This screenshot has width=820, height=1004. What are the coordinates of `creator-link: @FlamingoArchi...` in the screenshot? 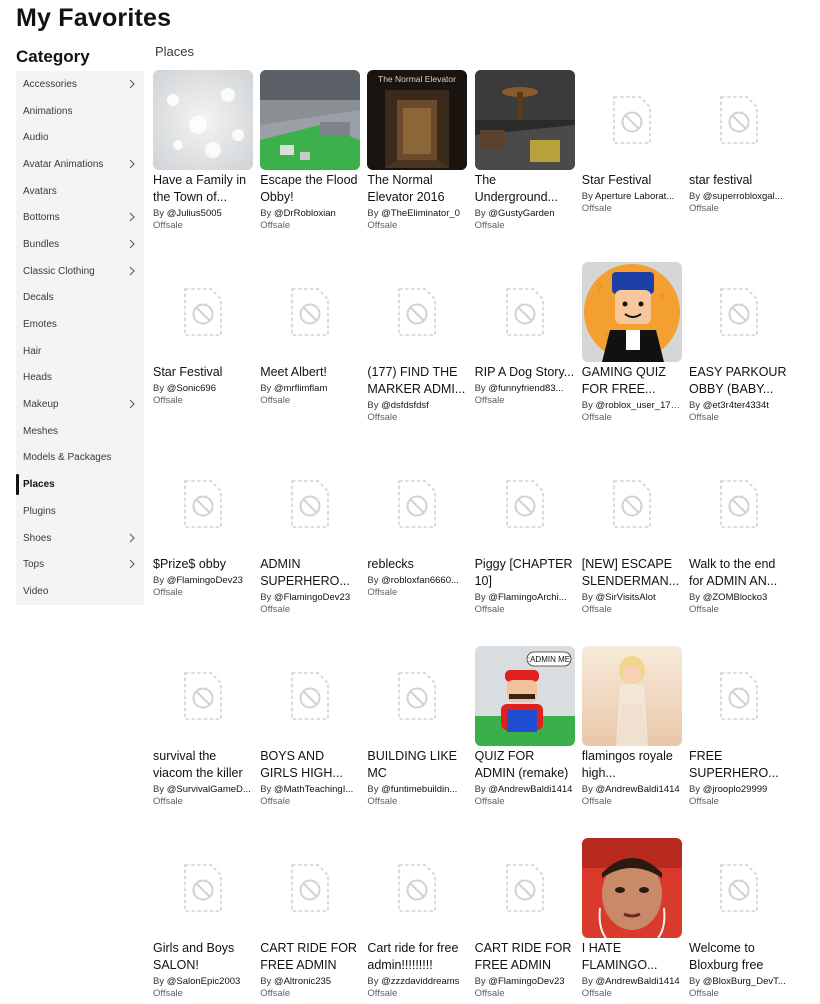 It's located at (527, 597).